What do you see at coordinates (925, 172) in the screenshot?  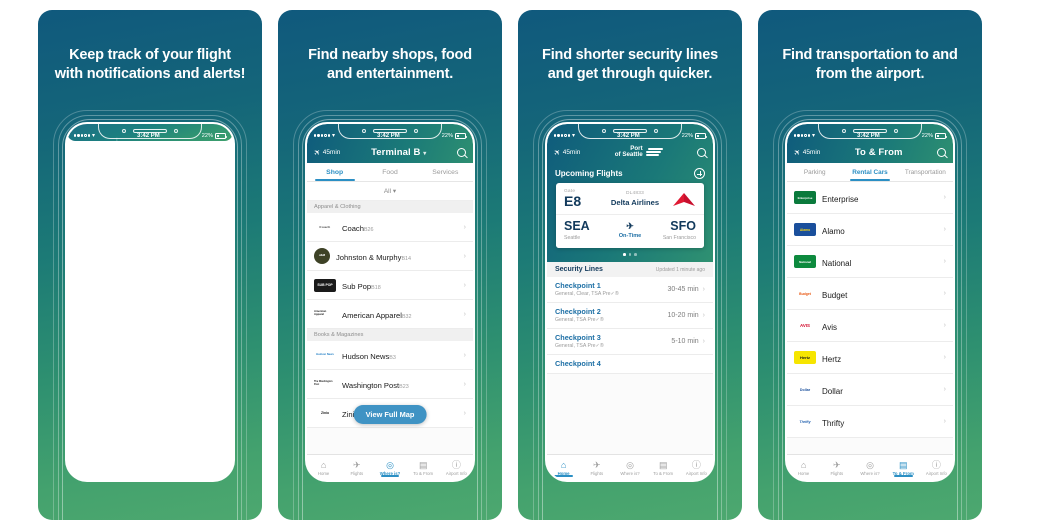 I see `tab-transportation: Transportation` at bounding box center [925, 172].